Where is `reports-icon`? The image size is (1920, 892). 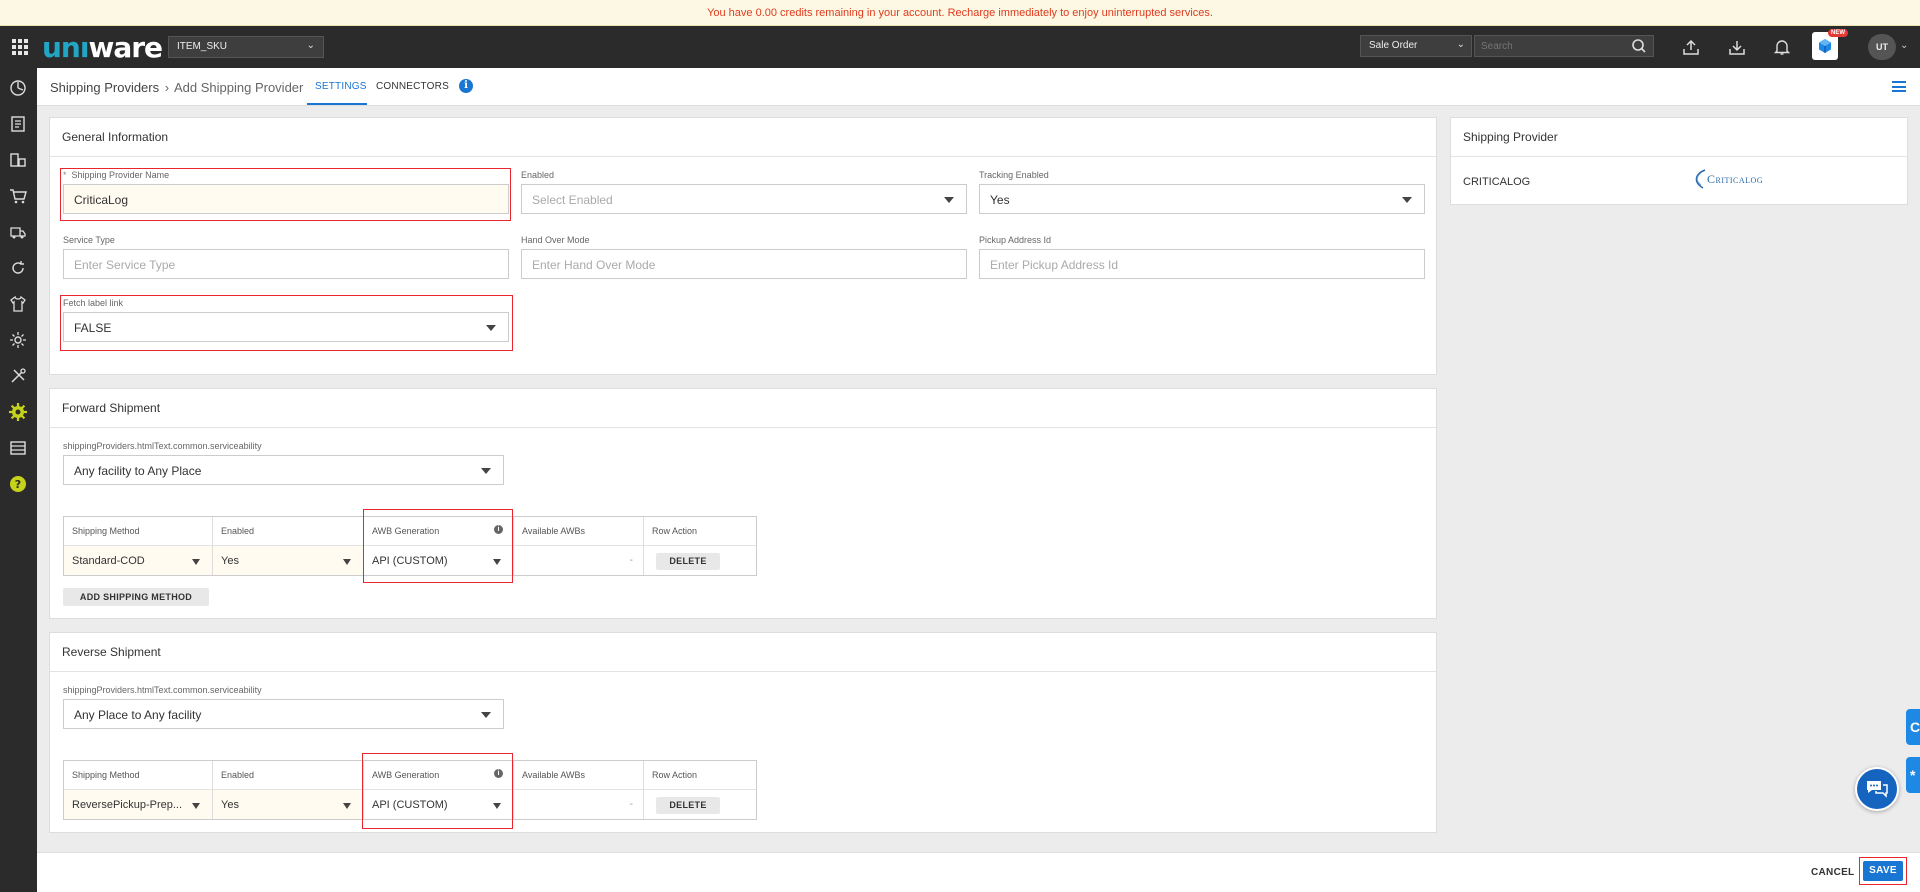 reports-icon is located at coordinates (18, 448).